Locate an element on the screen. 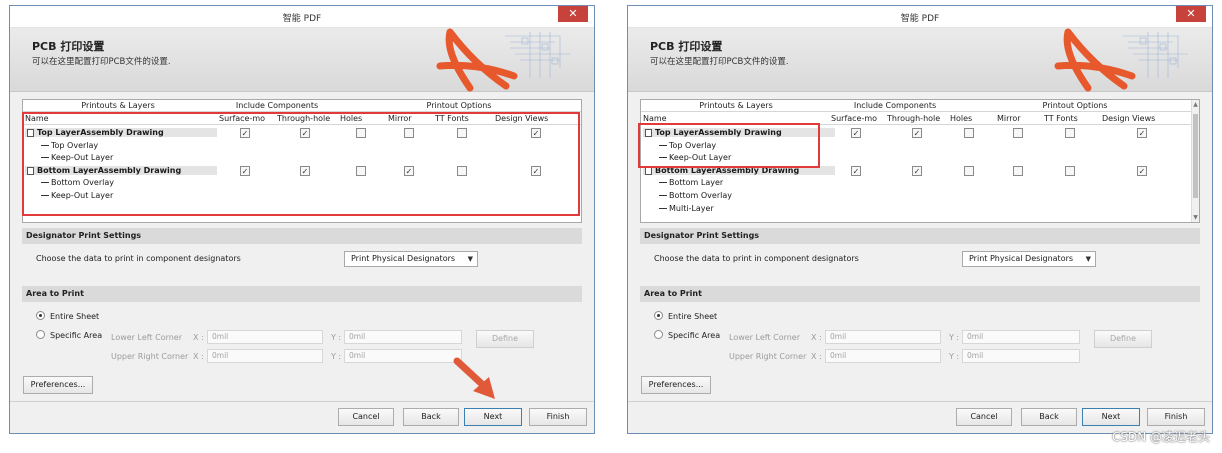  row-label: Bottom Layer is located at coordinates (691, 182).